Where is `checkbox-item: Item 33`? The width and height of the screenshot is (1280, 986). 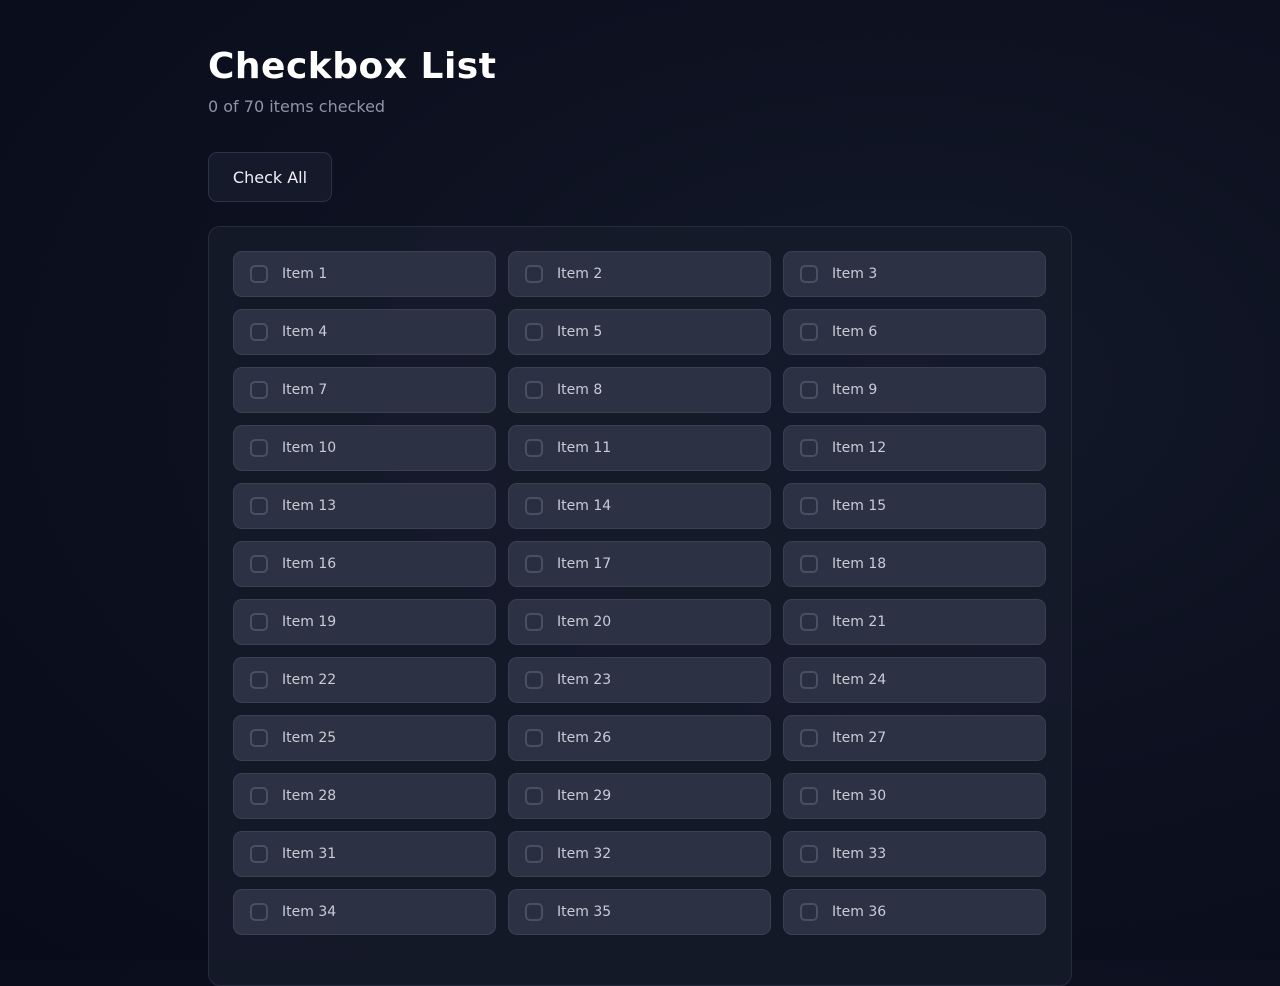
checkbox-item: Item 33 is located at coordinates (914, 854).